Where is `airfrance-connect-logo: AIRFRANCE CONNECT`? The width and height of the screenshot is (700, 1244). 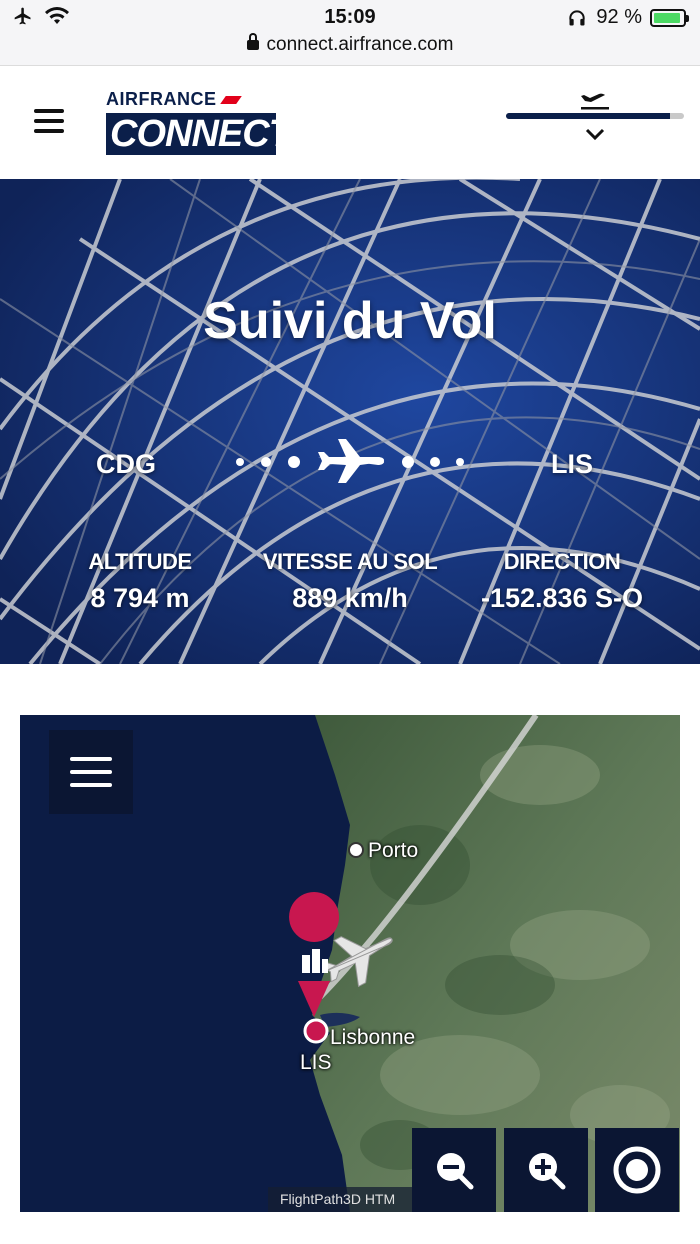 airfrance-connect-logo: AIRFRANCE CONNECT is located at coordinates (199, 122).